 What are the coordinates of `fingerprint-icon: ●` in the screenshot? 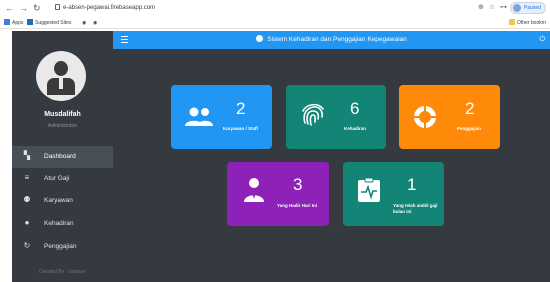 It's located at (27, 222).